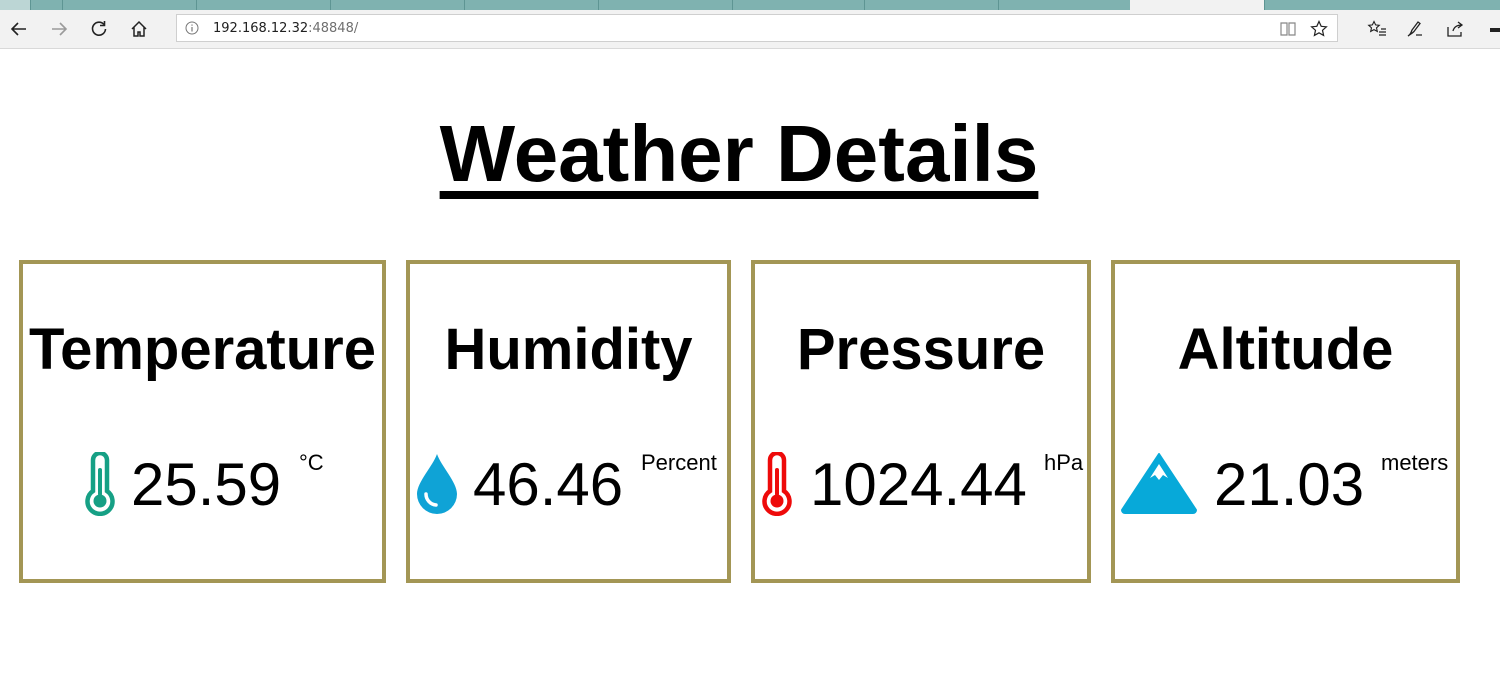 The height and width of the screenshot is (678, 1500). Describe the element at coordinates (568, 349) in the screenshot. I see `card-title: Humidity` at that location.